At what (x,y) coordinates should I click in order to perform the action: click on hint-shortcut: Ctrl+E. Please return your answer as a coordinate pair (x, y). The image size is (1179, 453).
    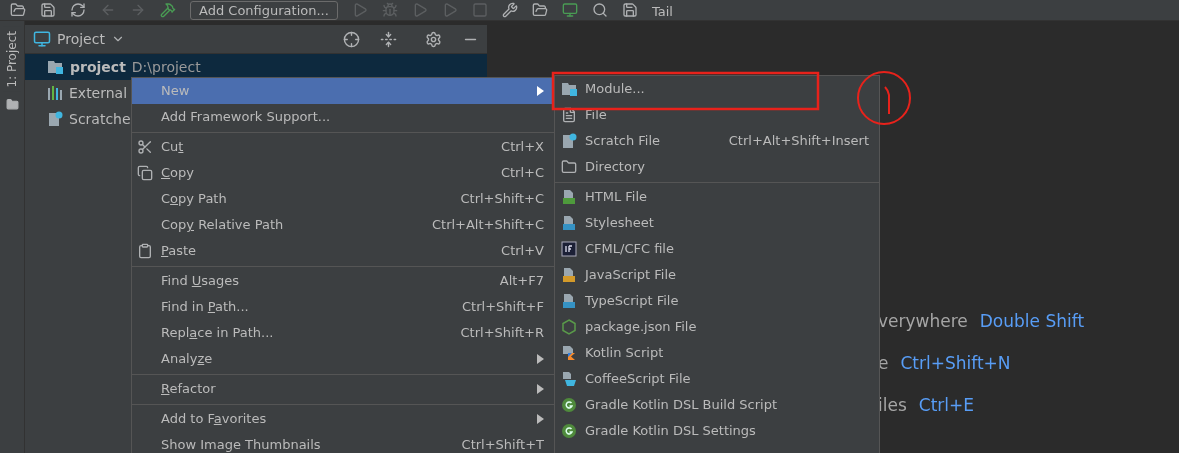
    Looking at the image, I should click on (946, 405).